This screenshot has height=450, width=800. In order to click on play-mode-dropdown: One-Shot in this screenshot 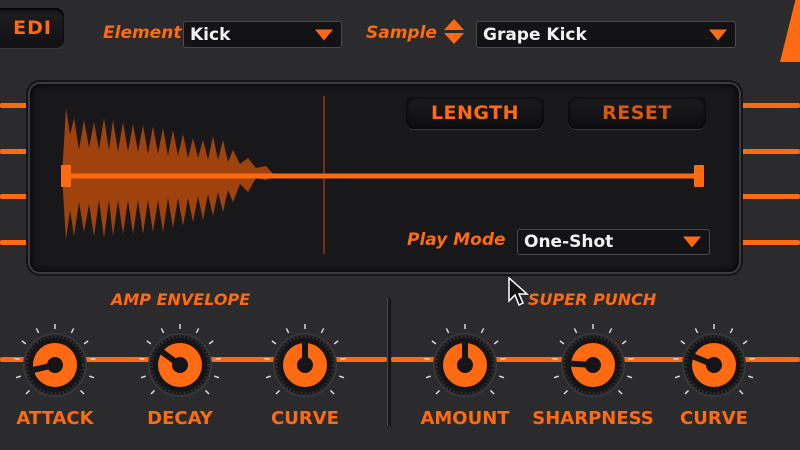, I will do `click(613, 242)`.